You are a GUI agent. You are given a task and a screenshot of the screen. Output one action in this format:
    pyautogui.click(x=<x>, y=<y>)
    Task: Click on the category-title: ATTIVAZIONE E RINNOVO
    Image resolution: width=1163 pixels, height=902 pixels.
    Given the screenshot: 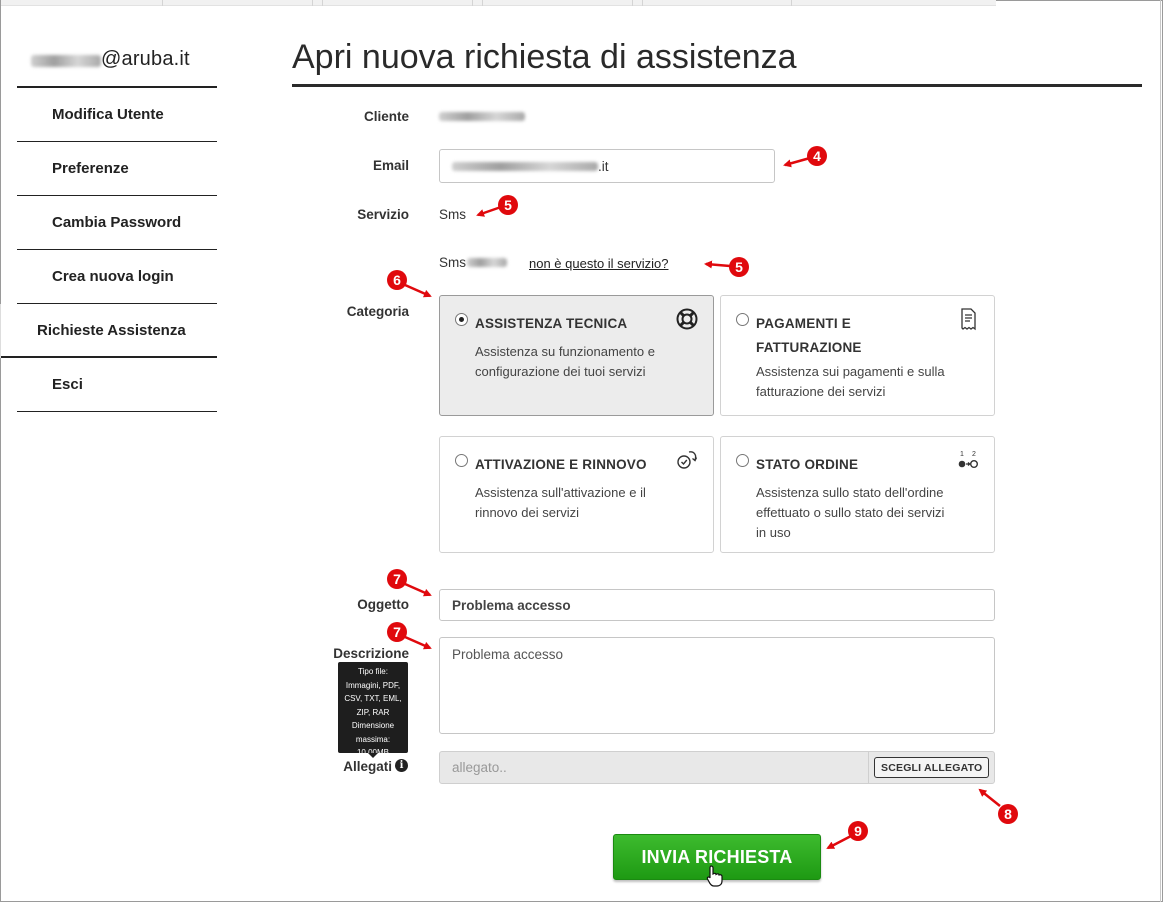 What is the action you would take?
    pyautogui.click(x=561, y=464)
    